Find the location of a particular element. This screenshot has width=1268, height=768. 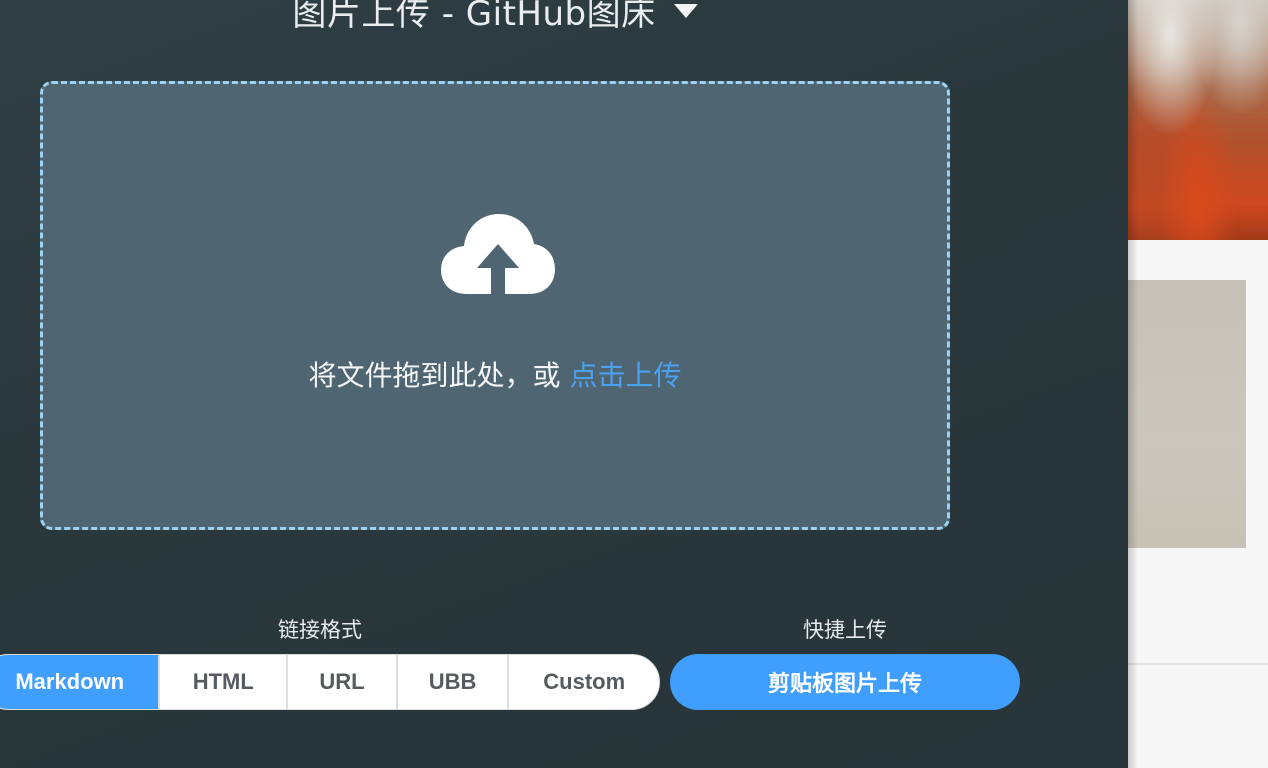

cloud-upload-icon is located at coordinates (498, 254).